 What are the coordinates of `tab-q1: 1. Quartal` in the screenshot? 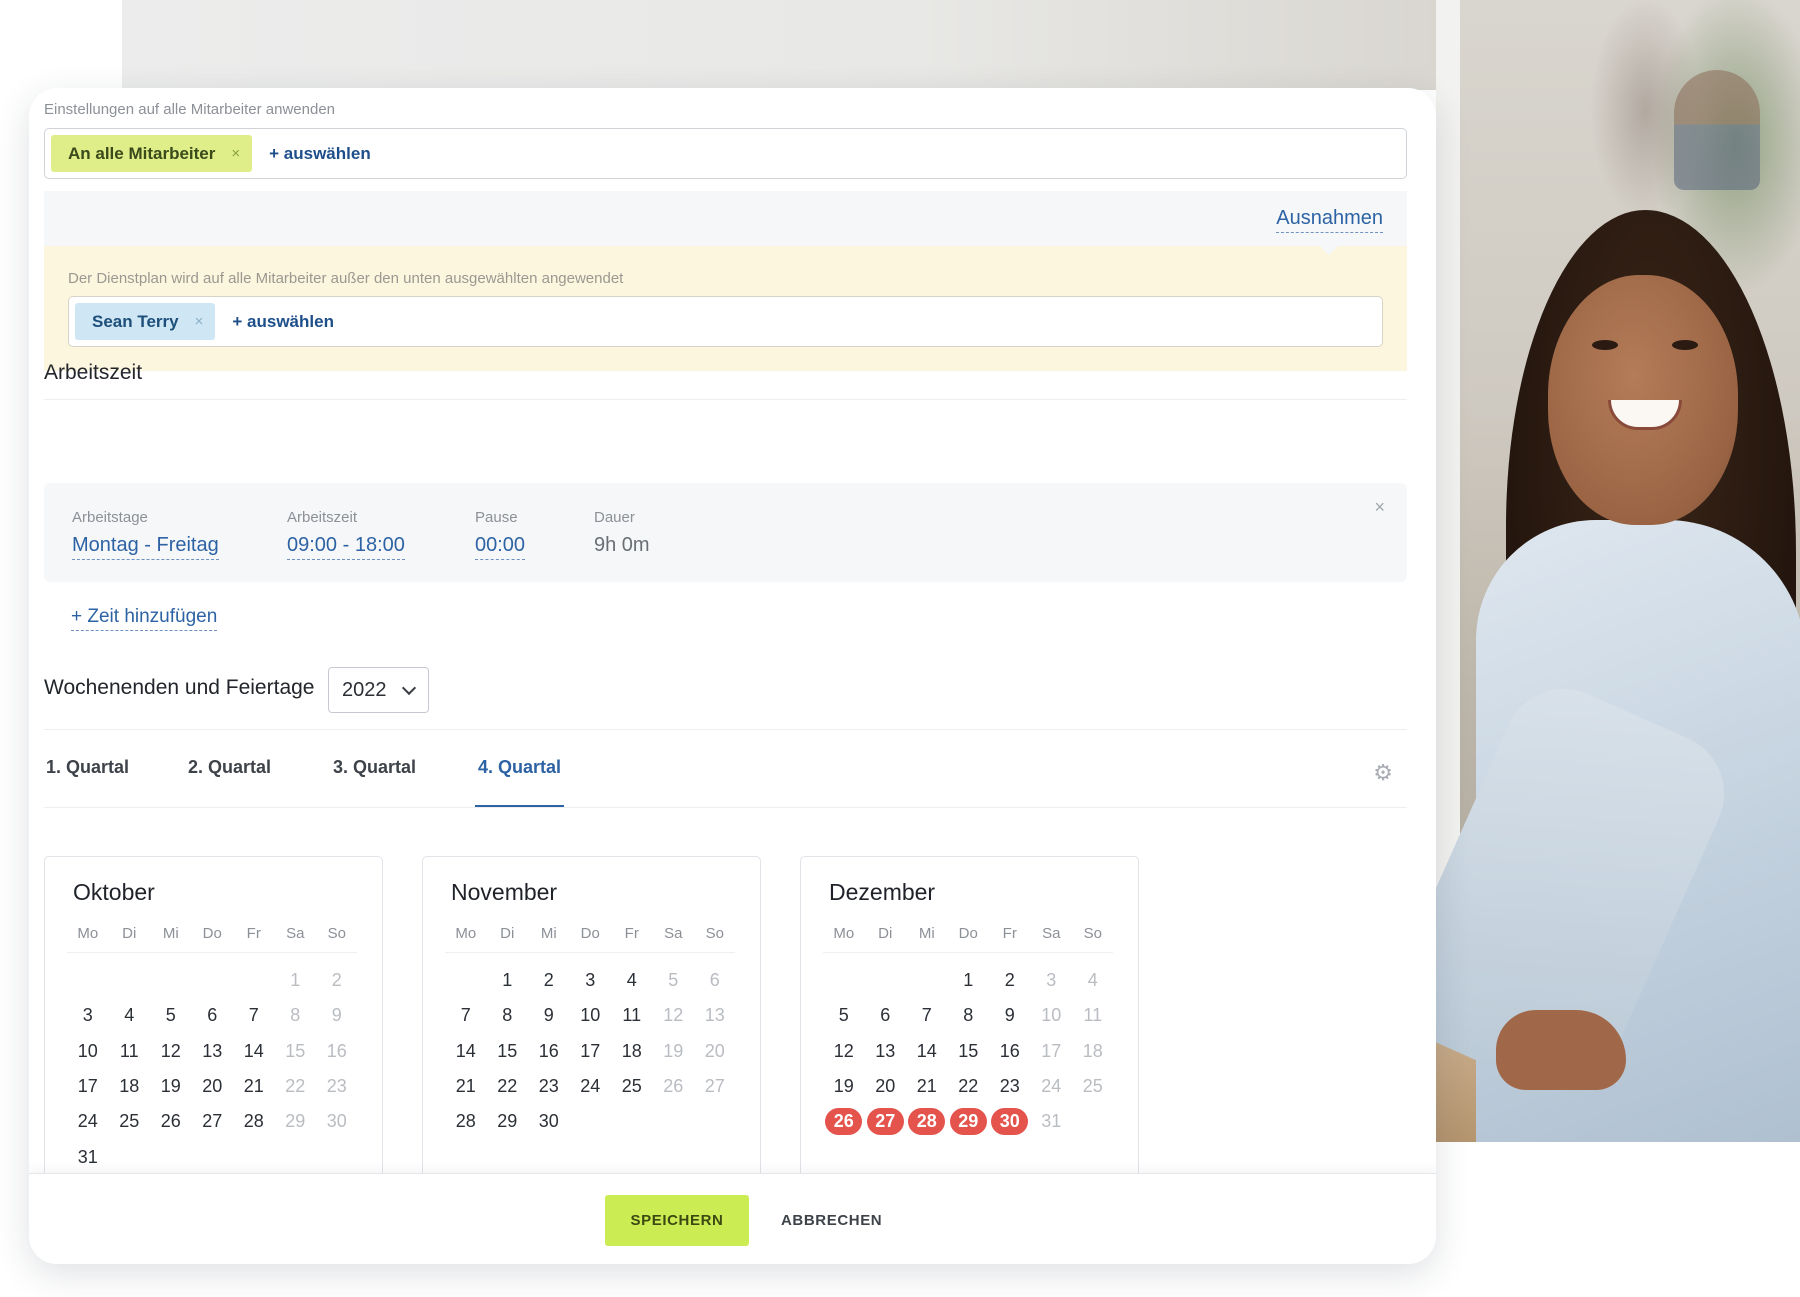 It's located at (87, 778).